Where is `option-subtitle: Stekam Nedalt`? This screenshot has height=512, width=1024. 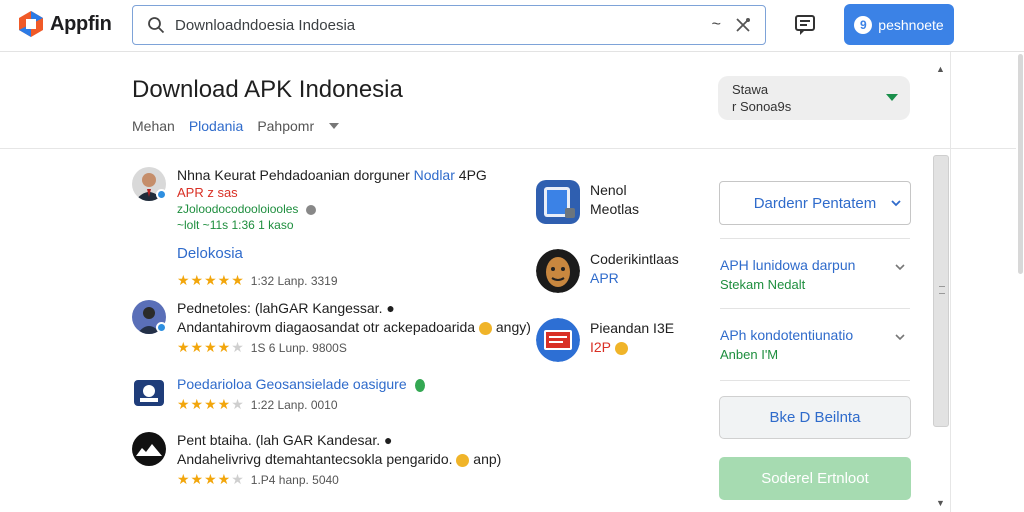
option-subtitle: Stekam Nedalt is located at coordinates (763, 284).